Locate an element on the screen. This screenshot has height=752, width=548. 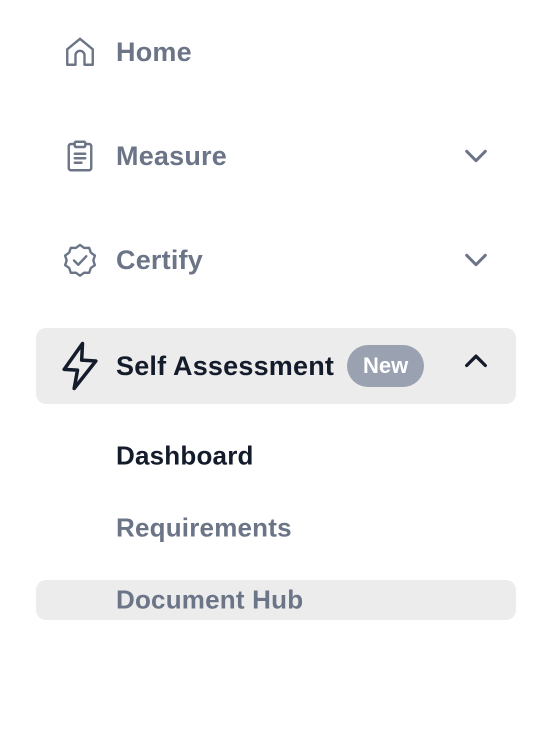
new-badge: New is located at coordinates (386, 366).